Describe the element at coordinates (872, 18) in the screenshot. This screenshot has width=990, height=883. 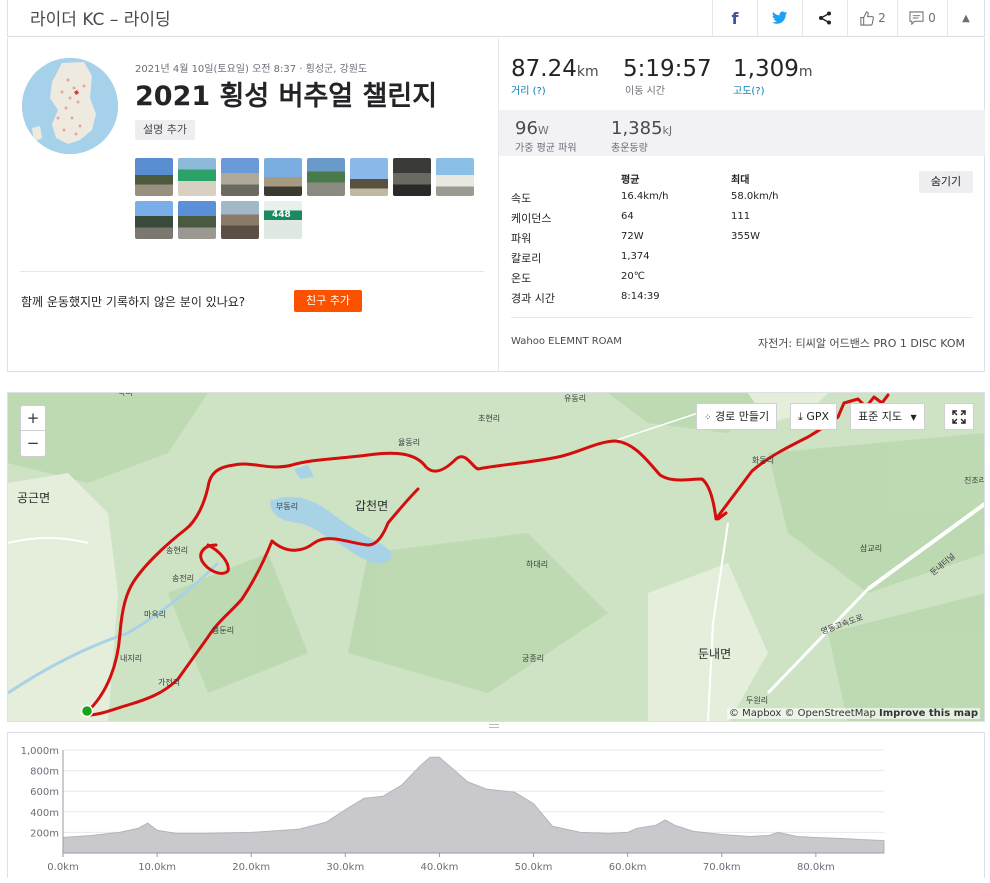
I see `kudos-button: 2` at that location.